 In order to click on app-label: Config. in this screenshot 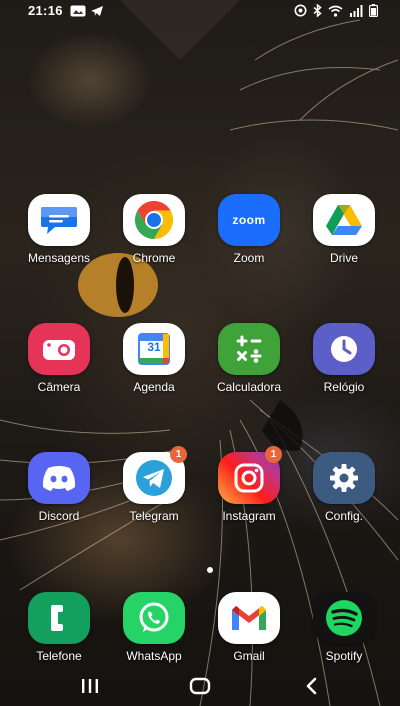, I will do `click(344, 516)`.